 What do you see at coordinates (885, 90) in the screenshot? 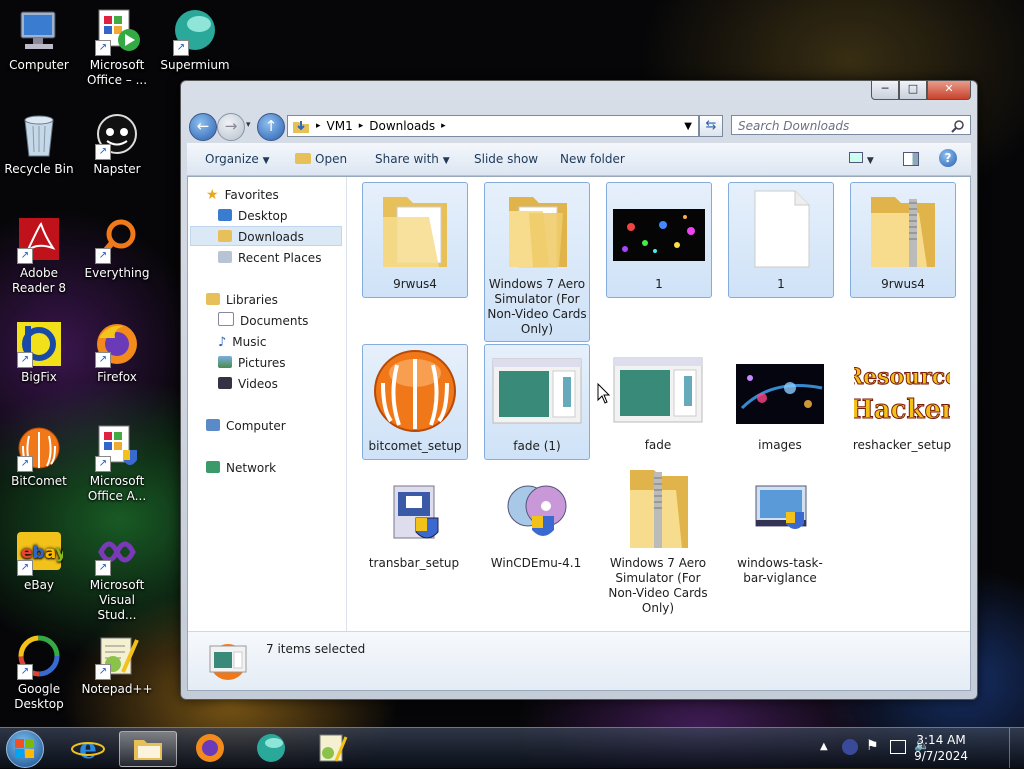
I see `minimize-button: ─` at bounding box center [885, 90].